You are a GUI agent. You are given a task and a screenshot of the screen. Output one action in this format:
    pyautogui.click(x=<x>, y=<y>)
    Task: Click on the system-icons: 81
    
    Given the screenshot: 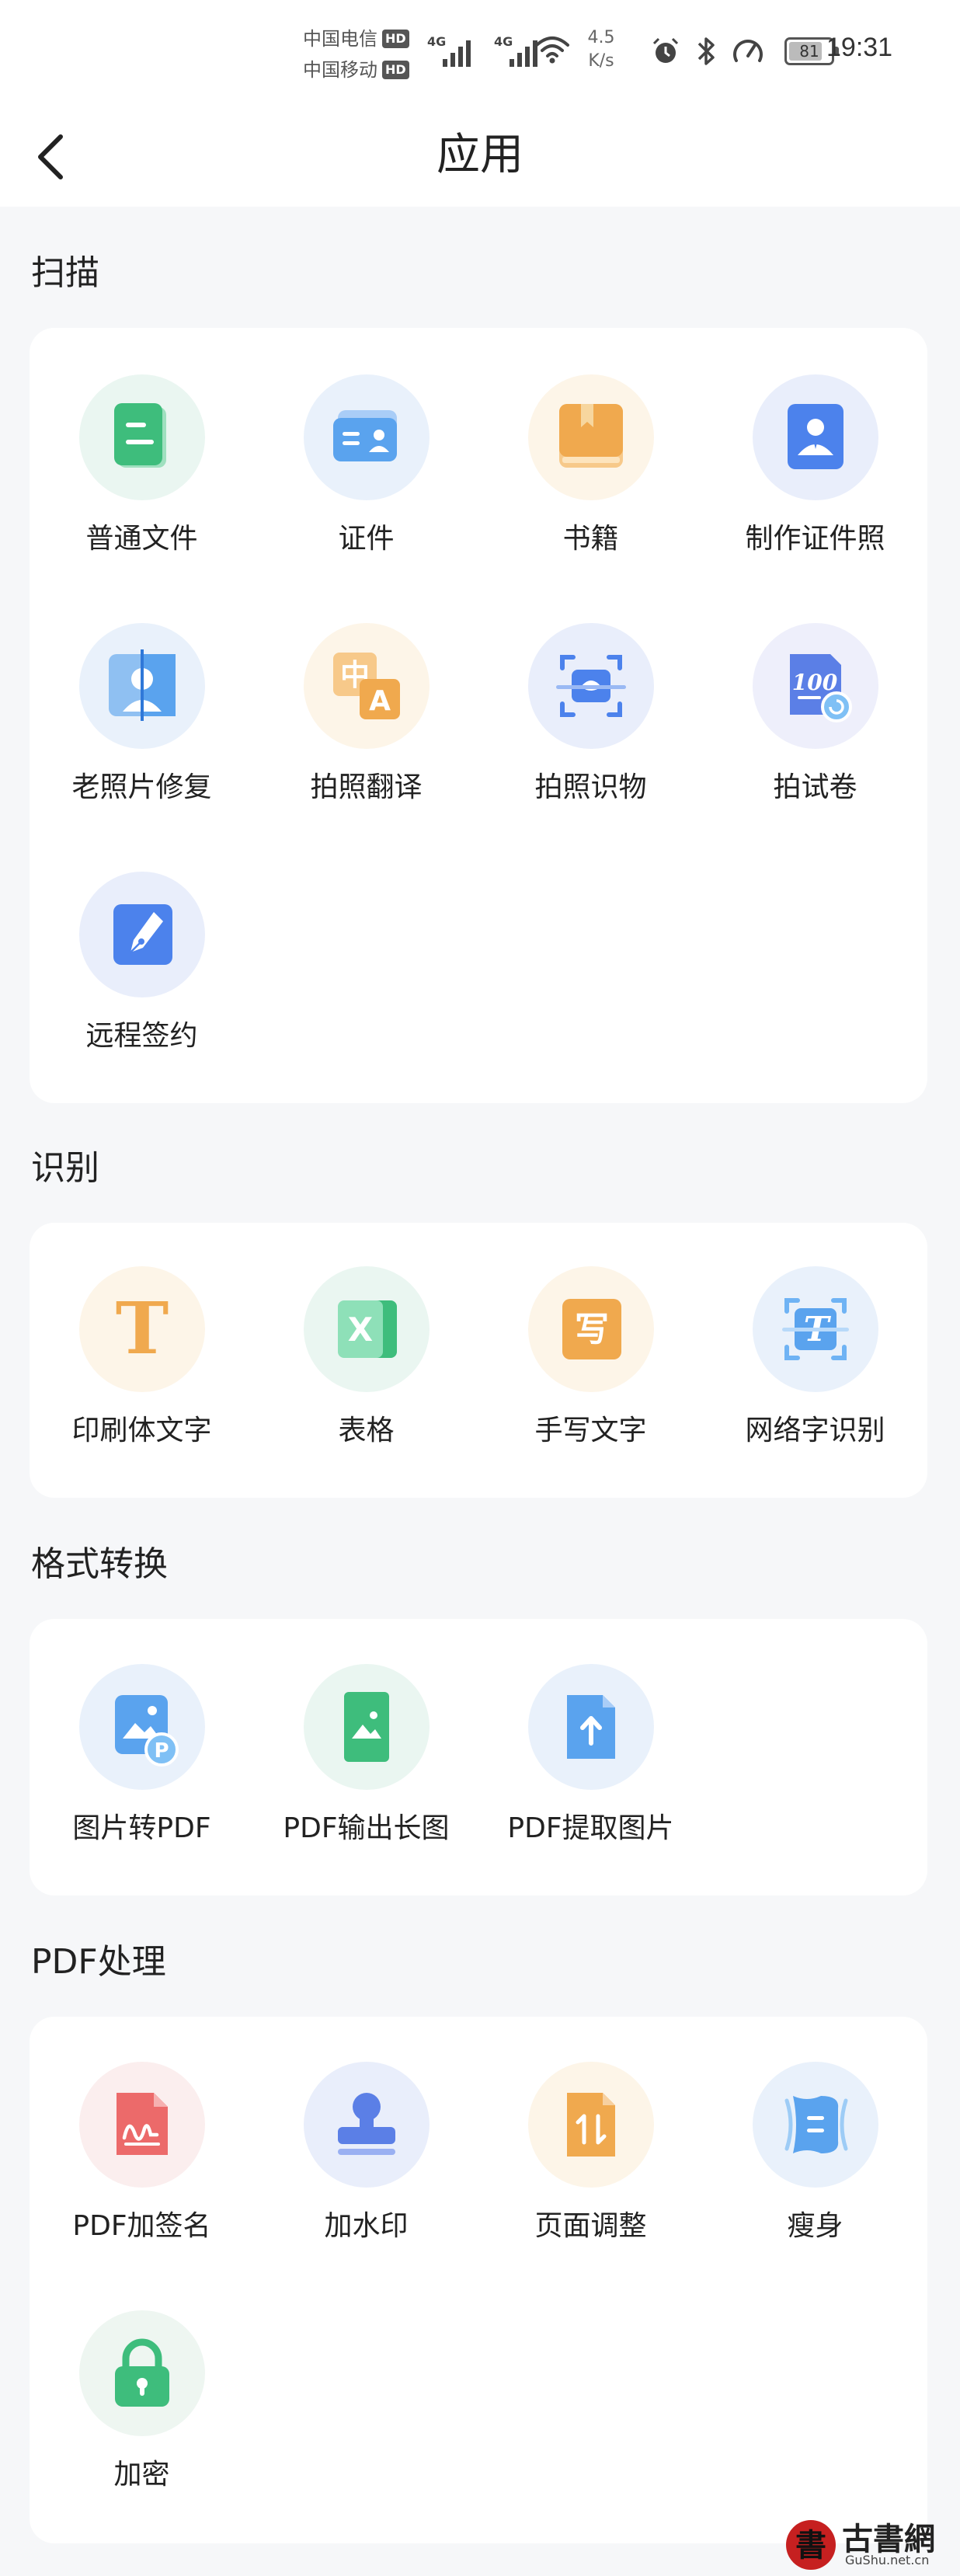 What is the action you would take?
    pyautogui.click(x=745, y=52)
    